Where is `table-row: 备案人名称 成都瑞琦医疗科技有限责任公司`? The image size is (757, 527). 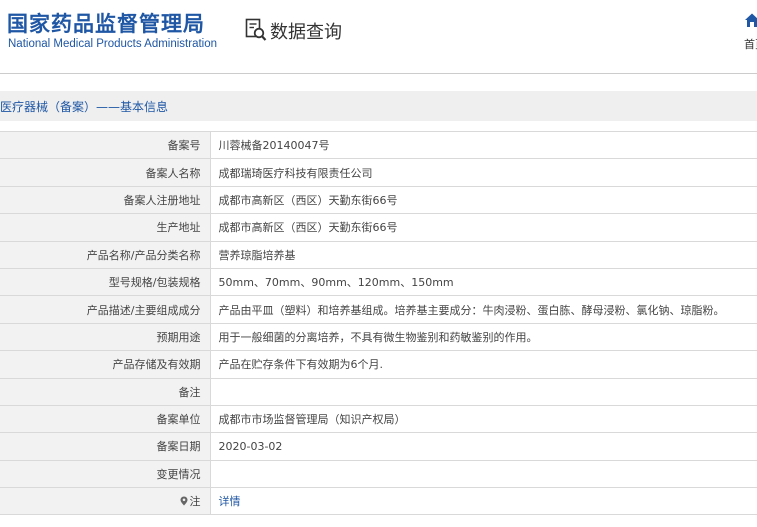
table-row: 备案人名称 成都瑞琦医疗科技有限责任公司 is located at coordinates (378, 172).